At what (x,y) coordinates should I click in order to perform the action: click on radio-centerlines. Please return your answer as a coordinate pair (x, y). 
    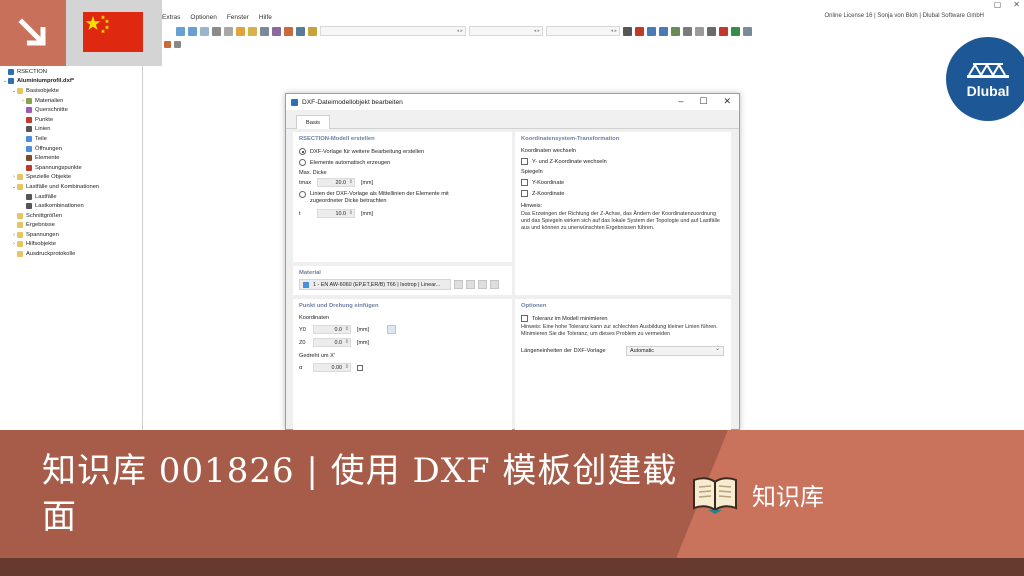
    Looking at the image, I should click on (302, 194).